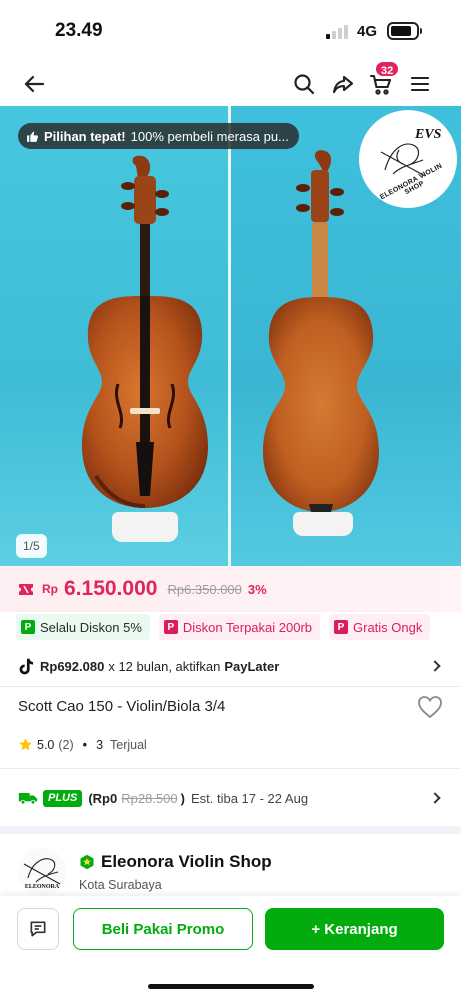  Describe the element at coordinates (230, 83) in the screenshot. I see `top-nav: 32` at that location.